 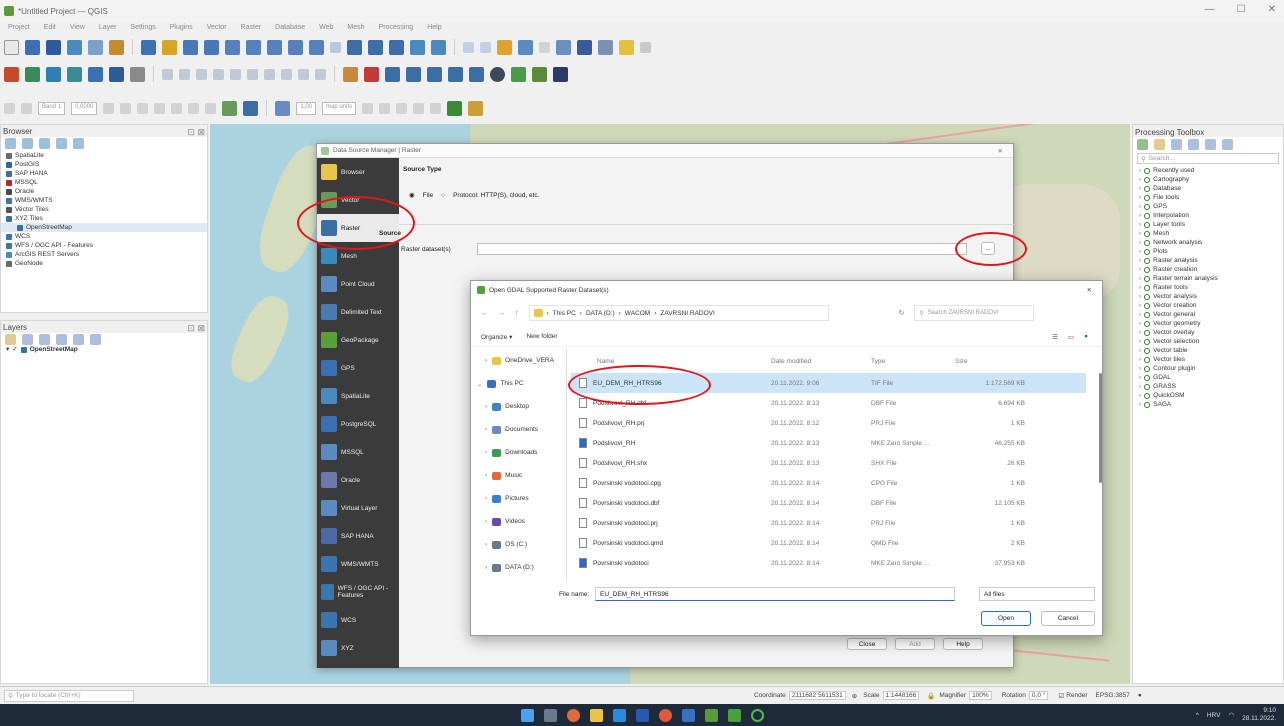 What do you see at coordinates (1086, 337) in the screenshot?
I see `help-icon: ●` at bounding box center [1086, 337].